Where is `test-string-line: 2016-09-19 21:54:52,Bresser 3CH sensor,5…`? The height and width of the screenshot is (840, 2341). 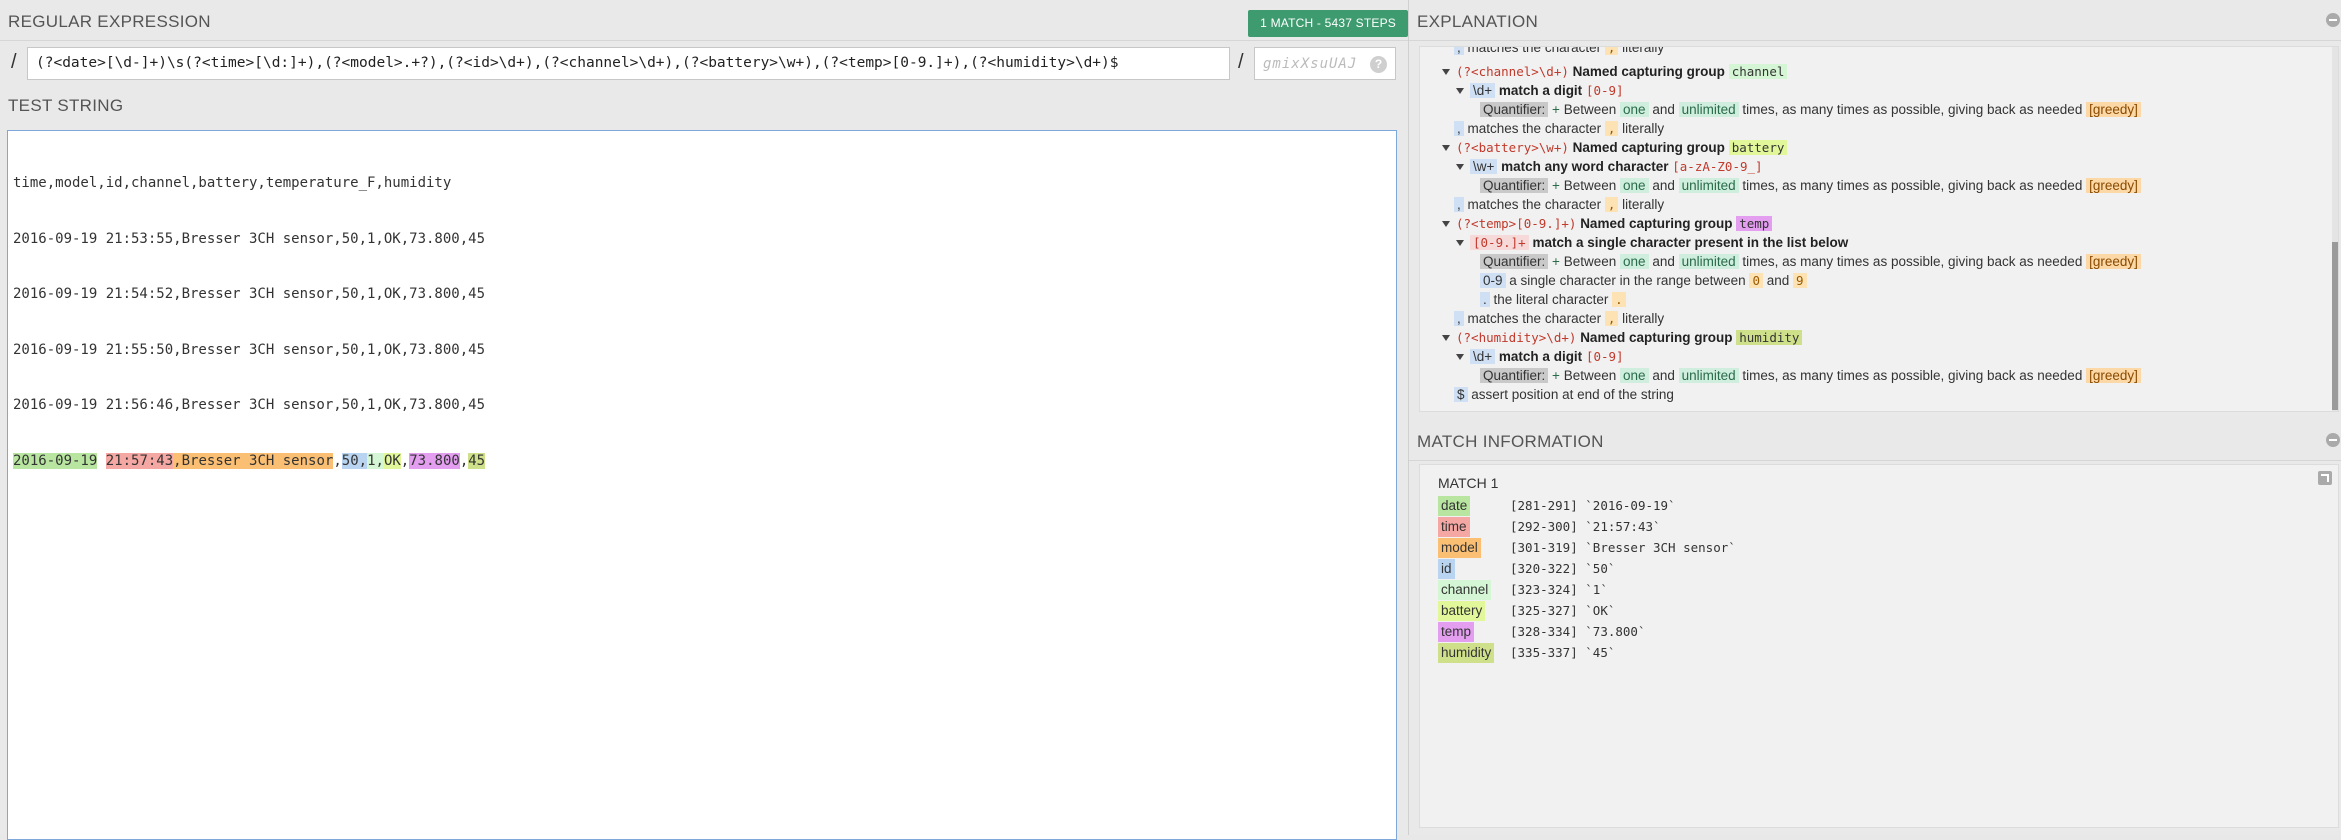 test-string-line: 2016-09-19 21:54:52,Bresser 3CH sensor,5… is located at coordinates (249, 294).